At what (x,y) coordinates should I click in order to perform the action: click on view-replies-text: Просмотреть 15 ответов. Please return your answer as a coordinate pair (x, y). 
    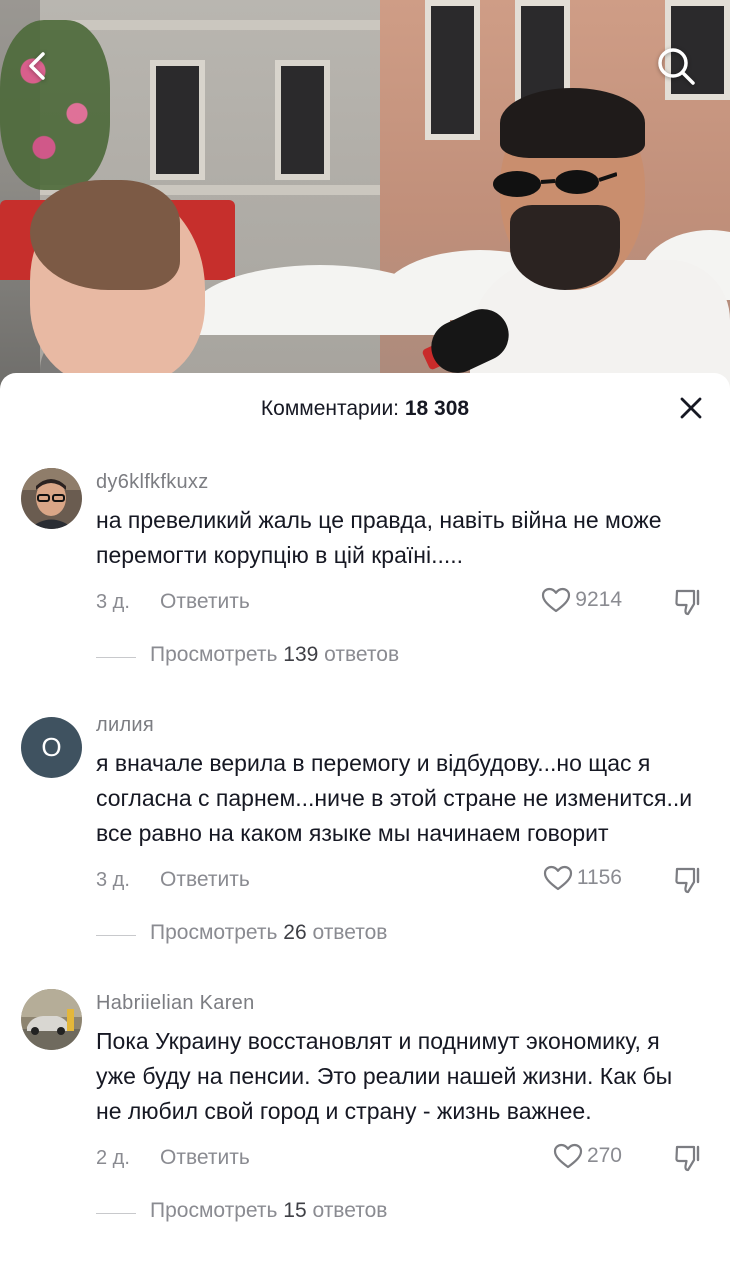
    Looking at the image, I should click on (268, 1211).